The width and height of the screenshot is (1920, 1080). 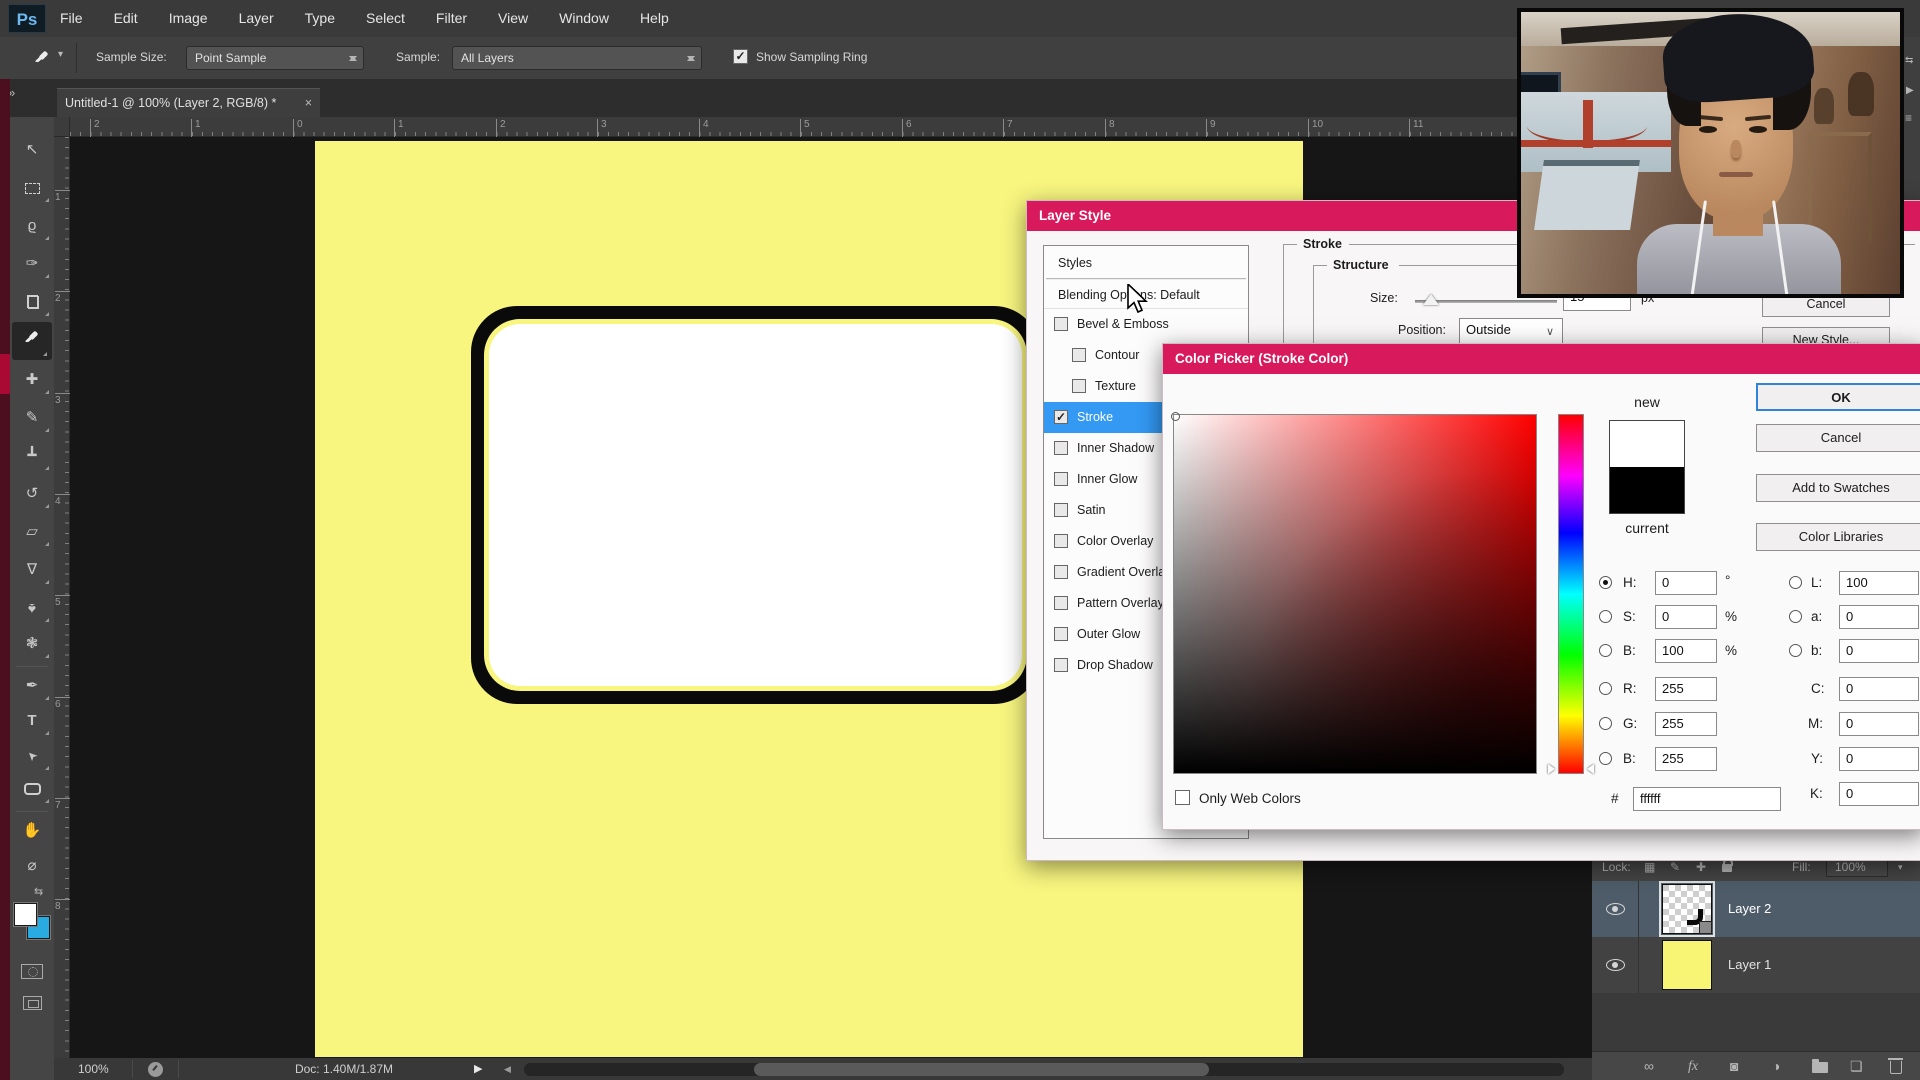 What do you see at coordinates (32, 571) in the screenshot?
I see `paint-bucket-tool: ∇` at bounding box center [32, 571].